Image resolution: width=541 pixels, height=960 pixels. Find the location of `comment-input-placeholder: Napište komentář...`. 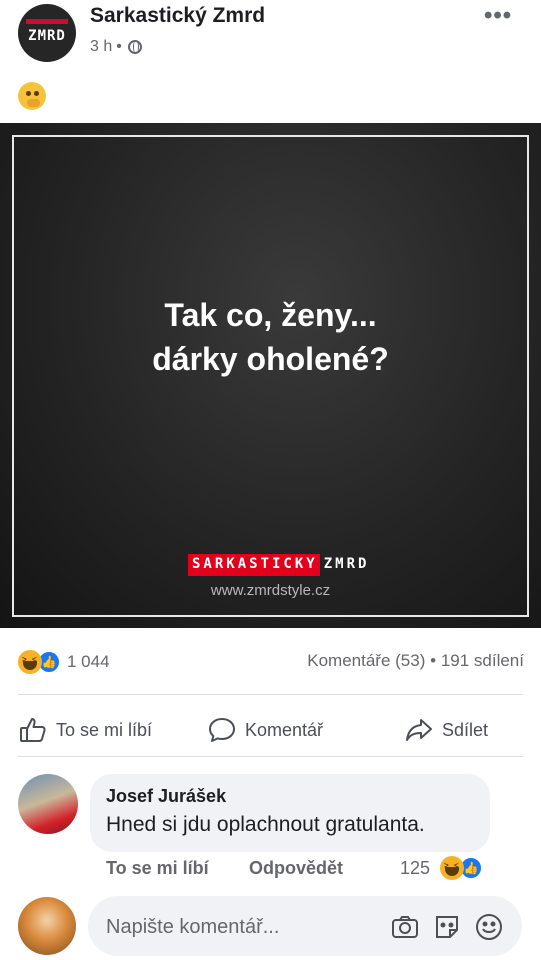

comment-input-placeholder: Napište komentář... is located at coordinates (193, 927).